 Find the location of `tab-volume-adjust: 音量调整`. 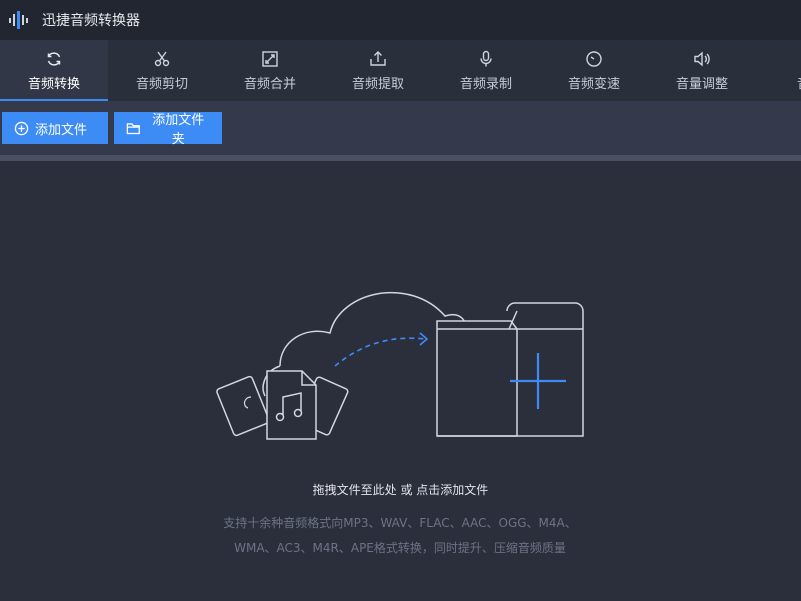

tab-volume-adjust: 音量调整 is located at coordinates (702, 70).